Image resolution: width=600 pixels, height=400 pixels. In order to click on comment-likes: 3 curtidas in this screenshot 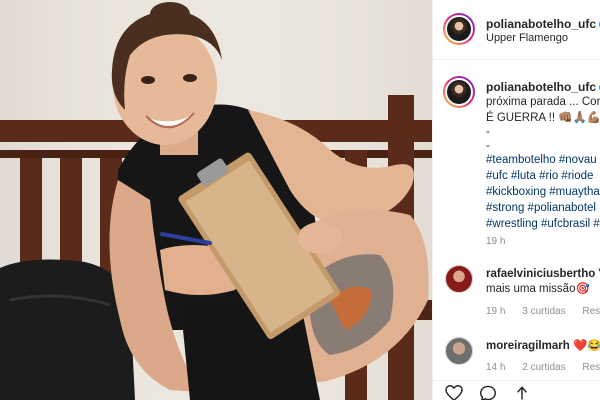, I will do `click(543, 311)`.